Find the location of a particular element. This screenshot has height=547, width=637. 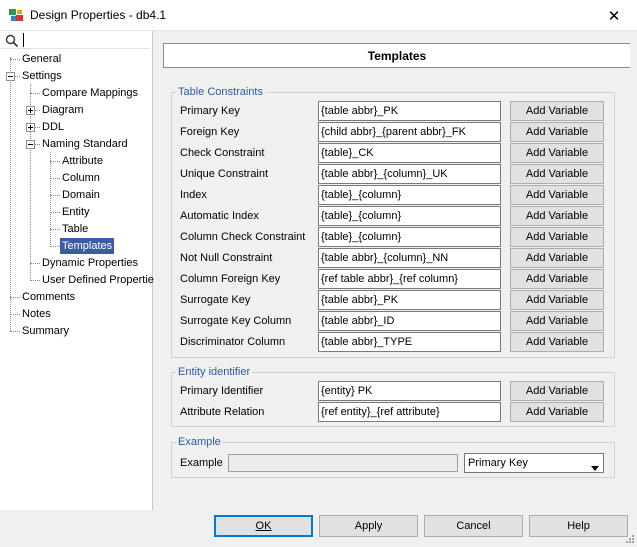

field-label: Column Foreign Key is located at coordinates (230, 279).